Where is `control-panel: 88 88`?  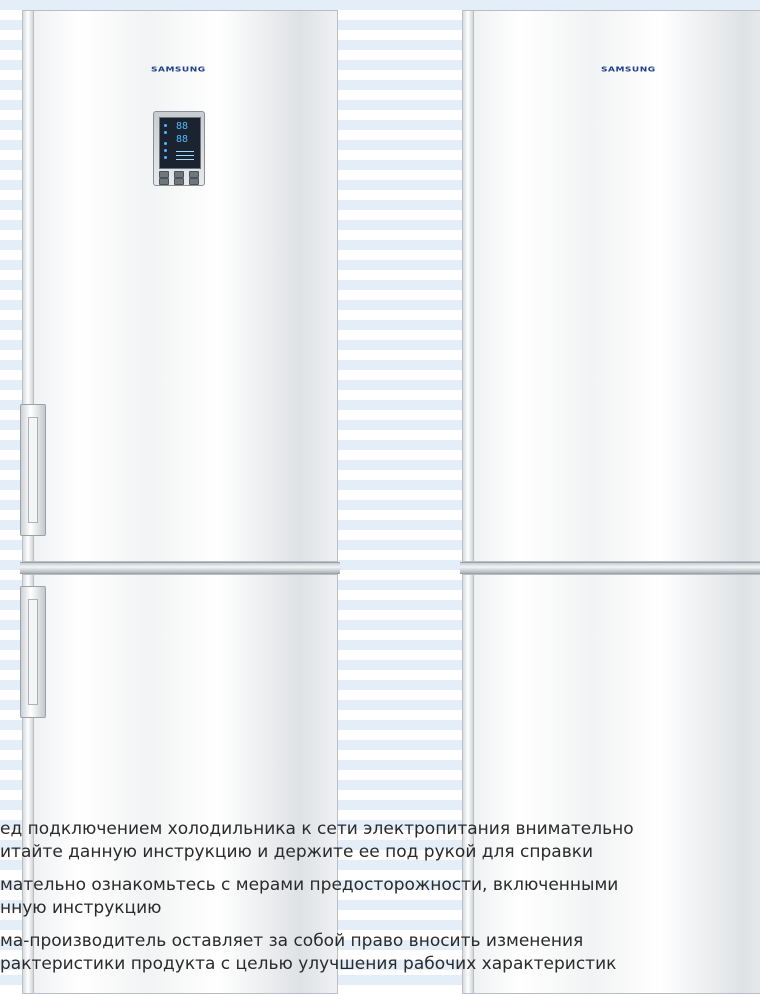
control-panel: 88 88 is located at coordinates (179, 148).